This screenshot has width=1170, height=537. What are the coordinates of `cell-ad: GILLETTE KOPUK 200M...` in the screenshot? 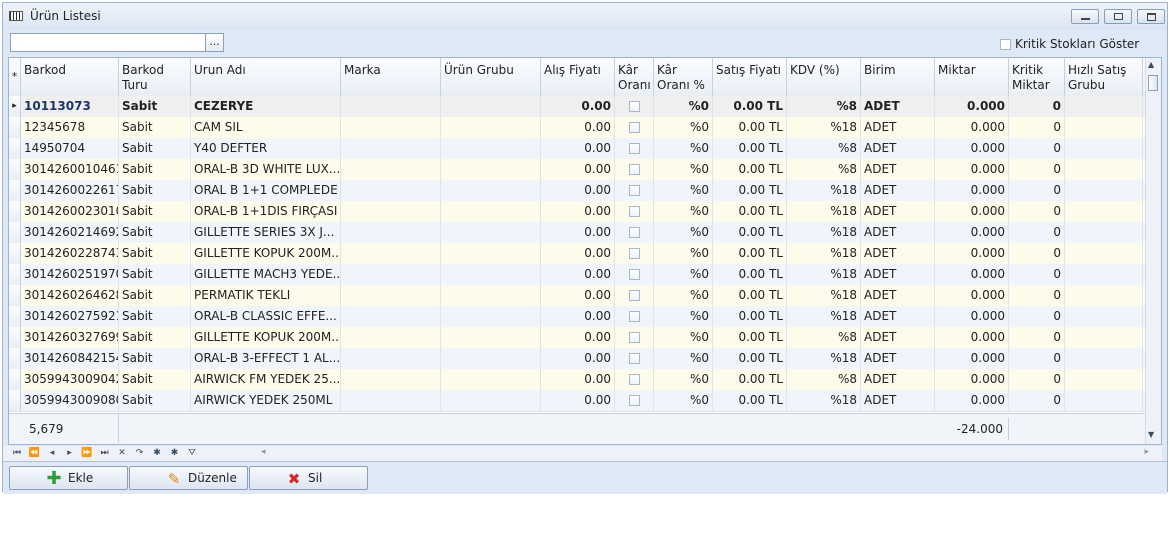 It's located at (266, 337).